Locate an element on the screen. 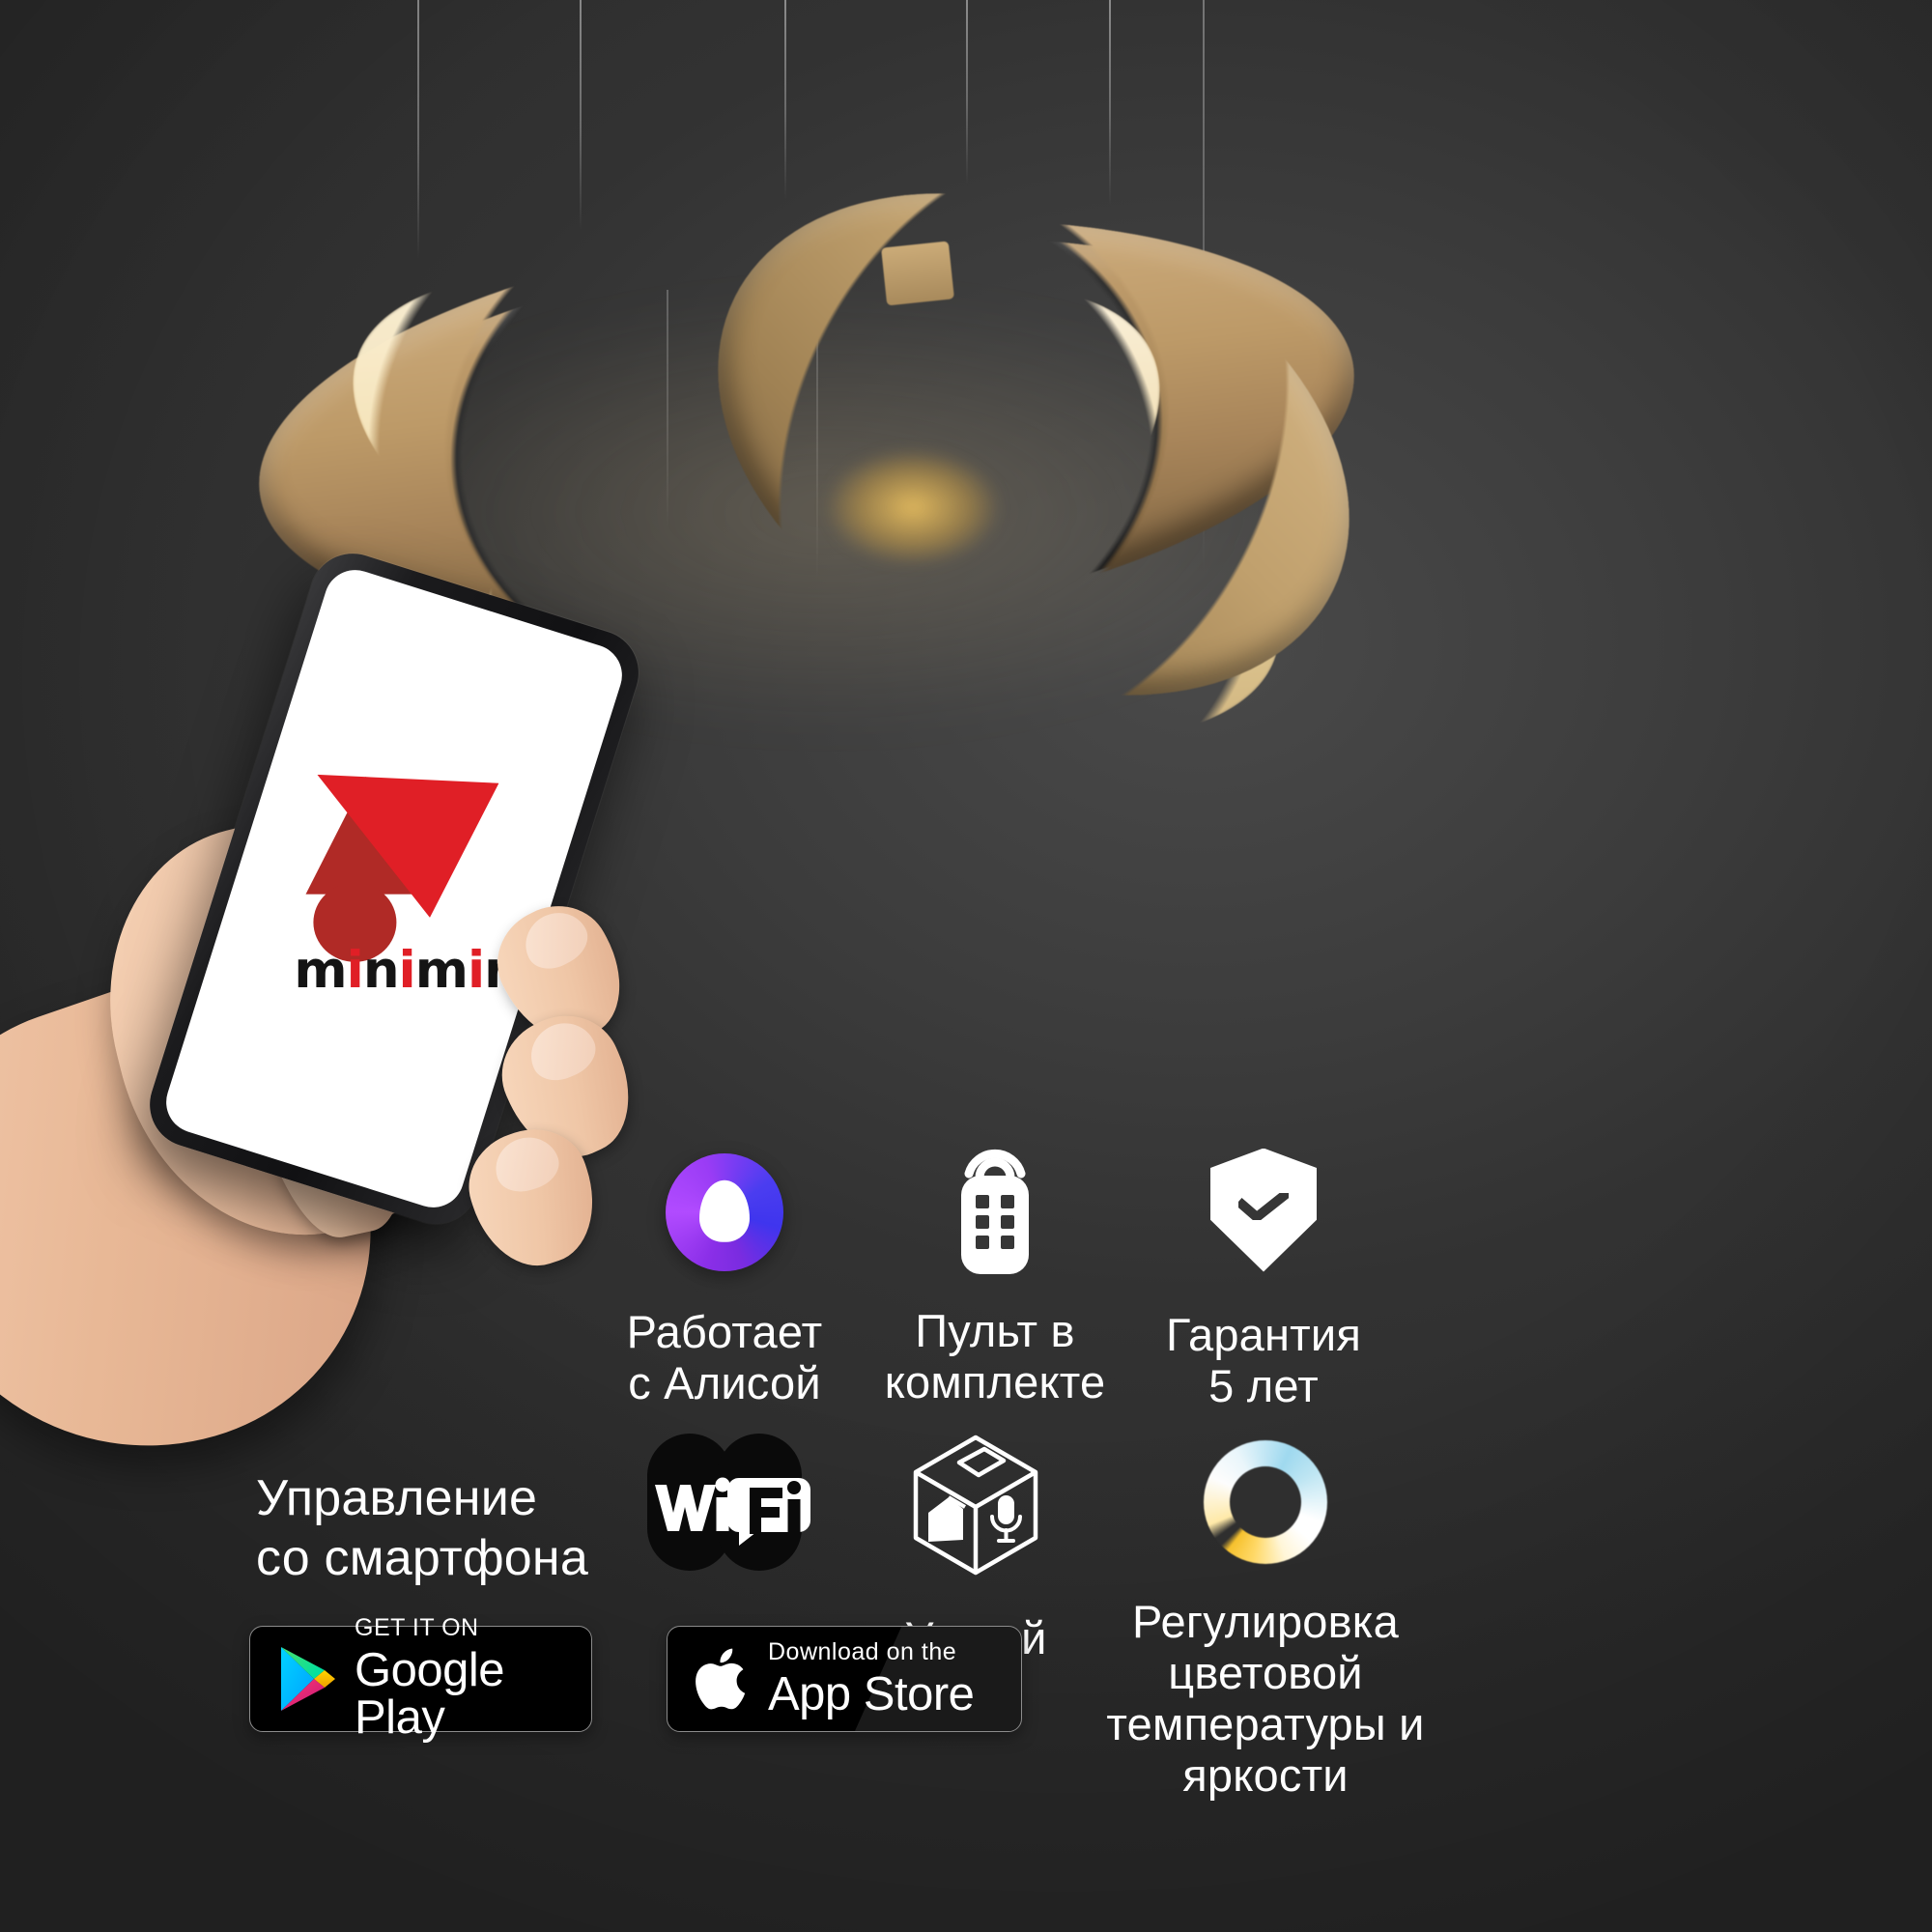 Image resolution: width=1932 pixels, height=1932 pixels. feature-alice-label: Работает с Алисой is located at coordinates (724, 1357).